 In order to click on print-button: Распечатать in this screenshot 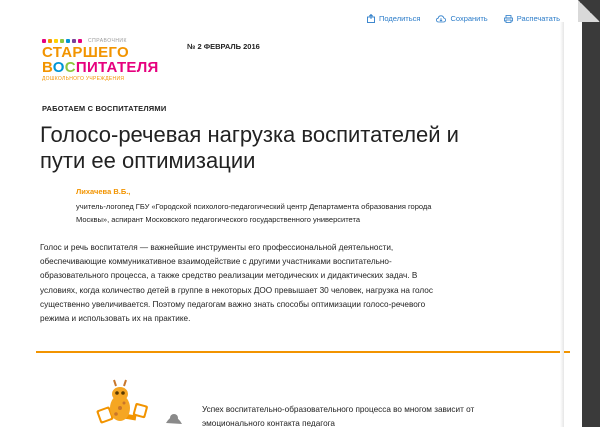, I will do `click(531, 18)`.